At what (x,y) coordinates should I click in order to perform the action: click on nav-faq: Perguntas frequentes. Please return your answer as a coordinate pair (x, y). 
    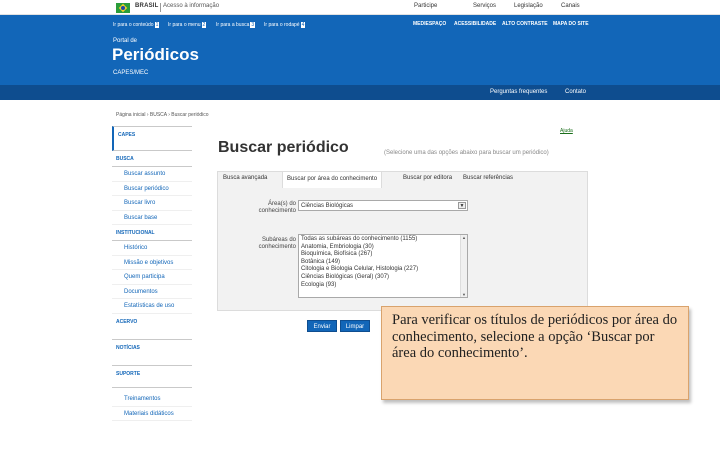
    Looking at the image, I should click on (518, 92).